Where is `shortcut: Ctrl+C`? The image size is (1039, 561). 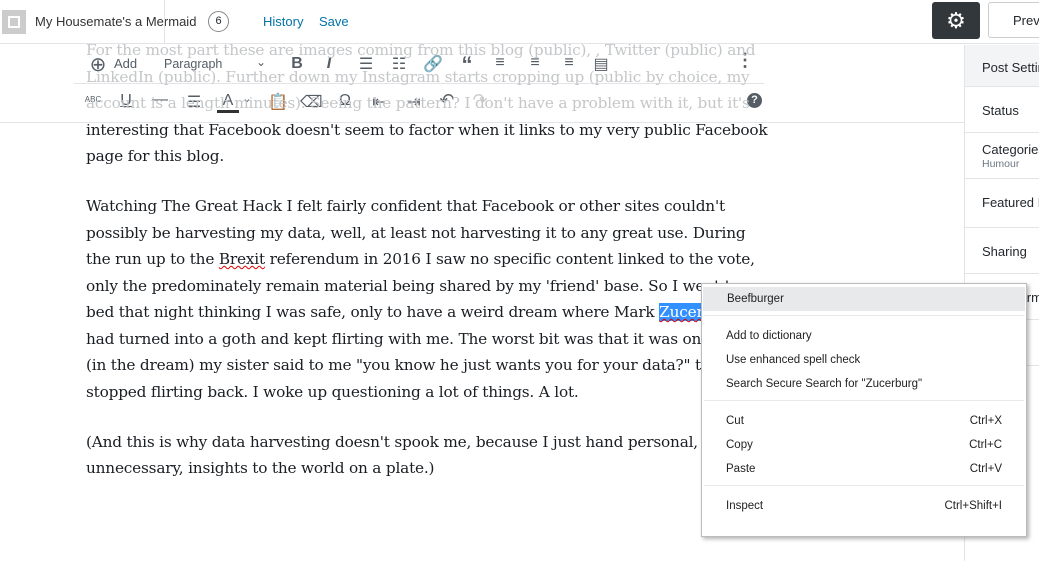 shortcut: Ctrl+C is located at coordinates (985, 445).